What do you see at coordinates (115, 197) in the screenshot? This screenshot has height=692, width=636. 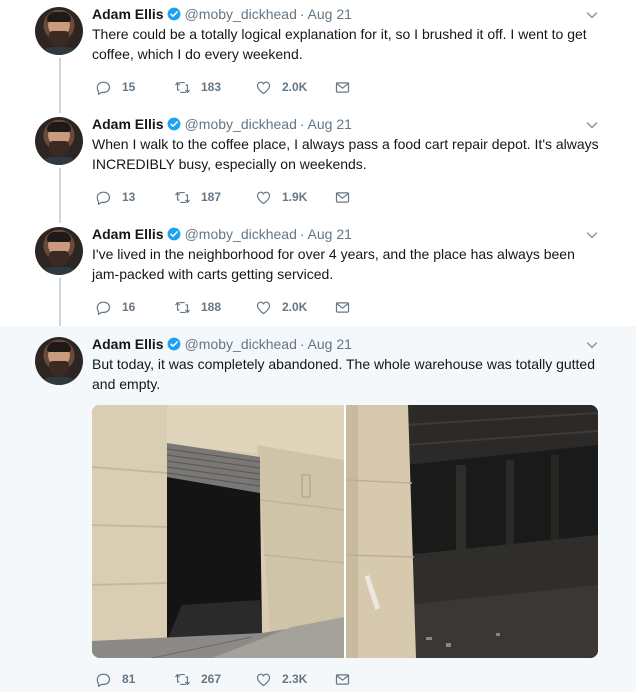 I see `reply-button: 13` at bounding box center [115, 197].